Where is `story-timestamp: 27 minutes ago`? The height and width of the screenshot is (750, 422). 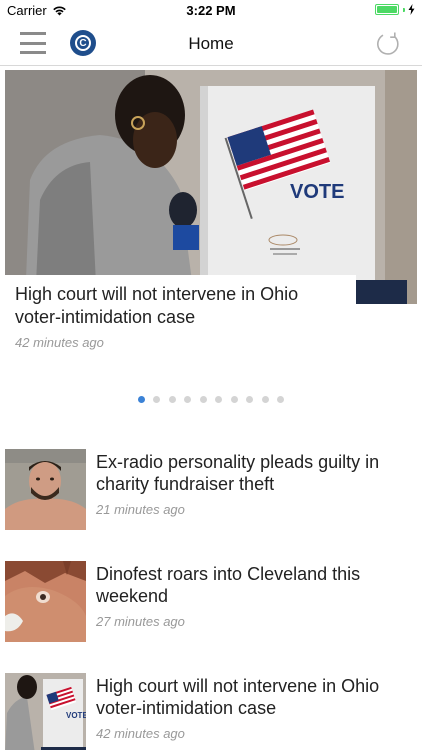 story-timestamp: 27 minutes ago is located at coordinates (140, 621).